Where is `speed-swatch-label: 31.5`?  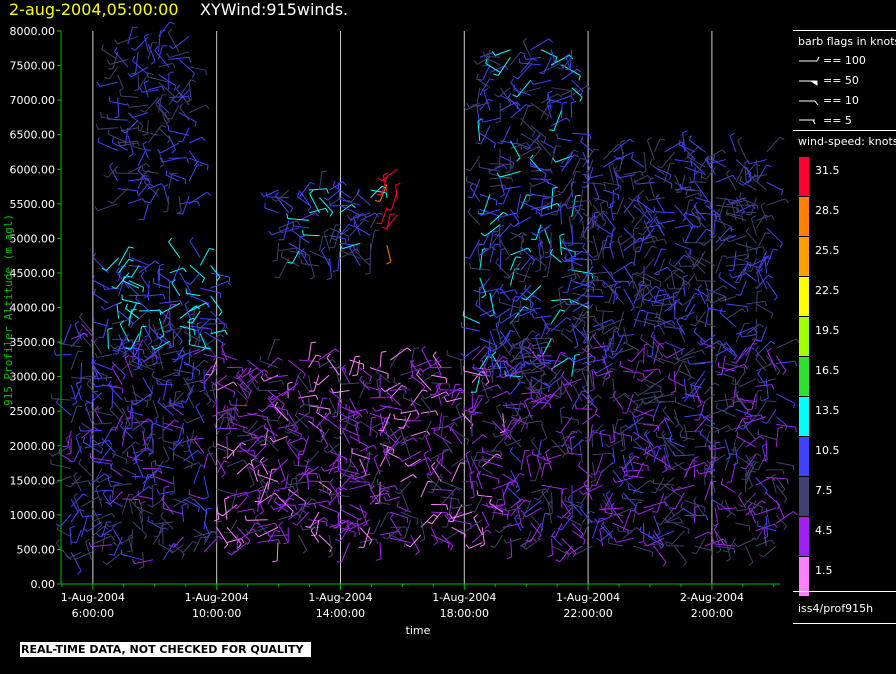 speed-swatch-label: 31.5 is located at coordinates (827, 170).